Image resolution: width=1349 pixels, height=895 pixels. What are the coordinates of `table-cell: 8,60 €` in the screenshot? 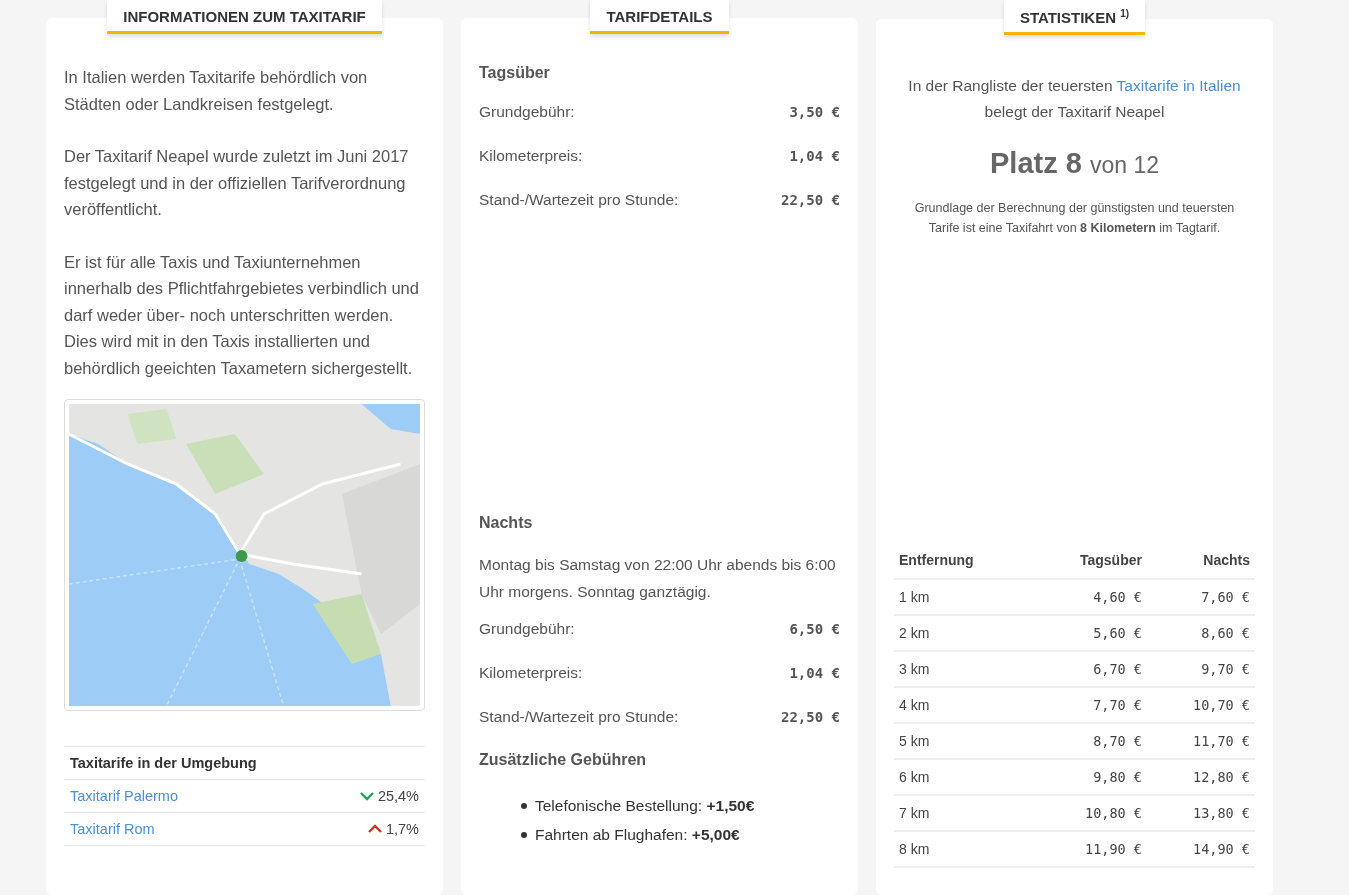 It's located at (1200, 633).